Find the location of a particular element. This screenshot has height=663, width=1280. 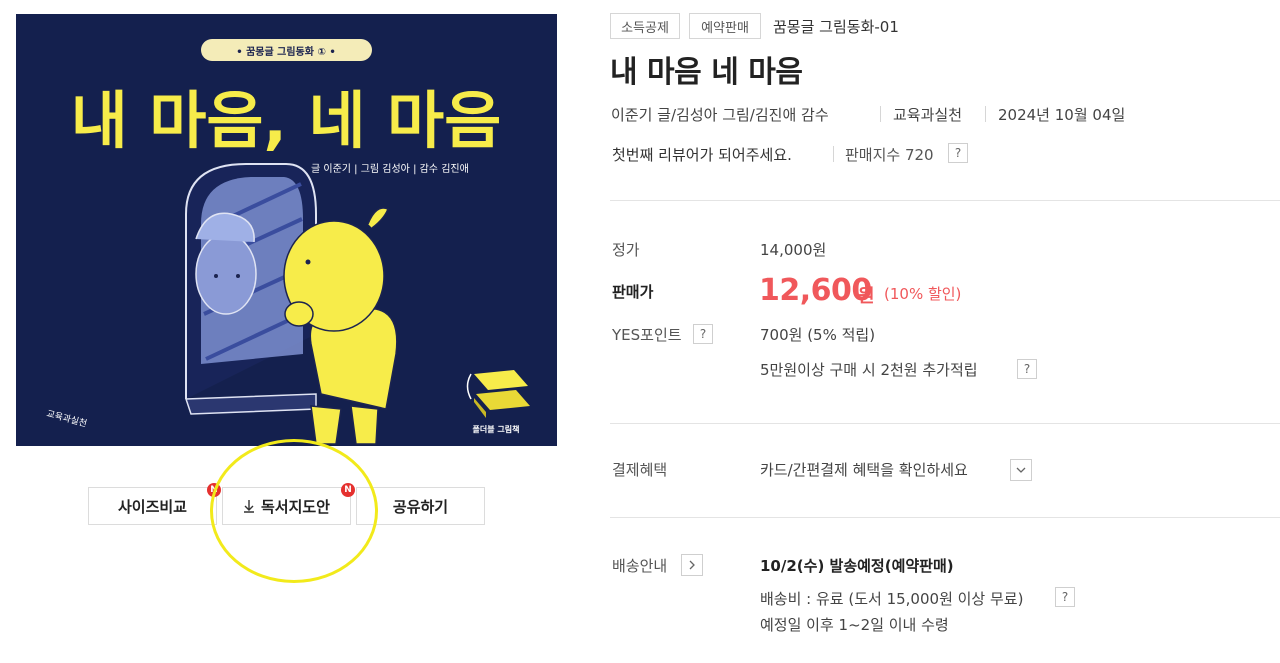

cover-series-text: • 꿈몽글 그림동화 ① • is located at coordinates (286, 52).